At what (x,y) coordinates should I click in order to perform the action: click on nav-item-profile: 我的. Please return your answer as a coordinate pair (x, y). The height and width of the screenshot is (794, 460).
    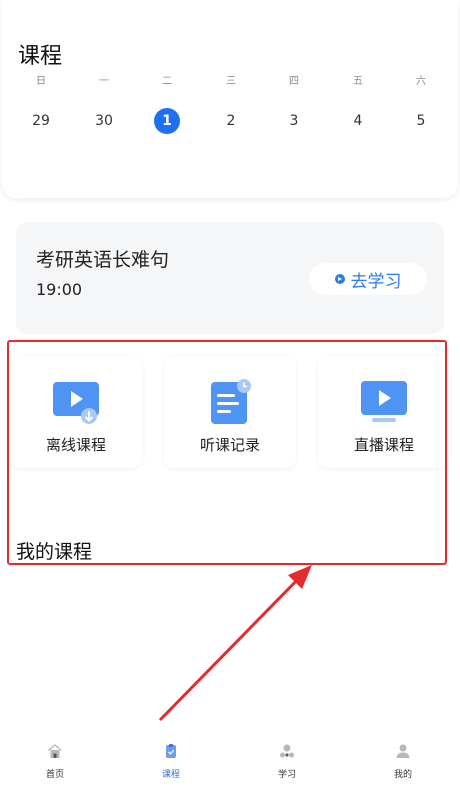
    Looking at the image, I should click on (403, 760).